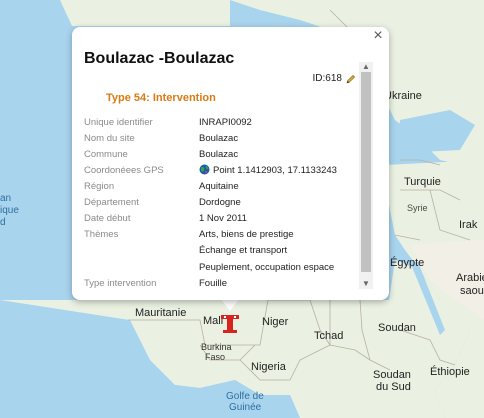 The width and height of the screenshot is (484, 418). What do you see at coordinates (6, 198) in the screenshot?
I see `map-label-ocean-1: an` at bounding box center [6, 198].